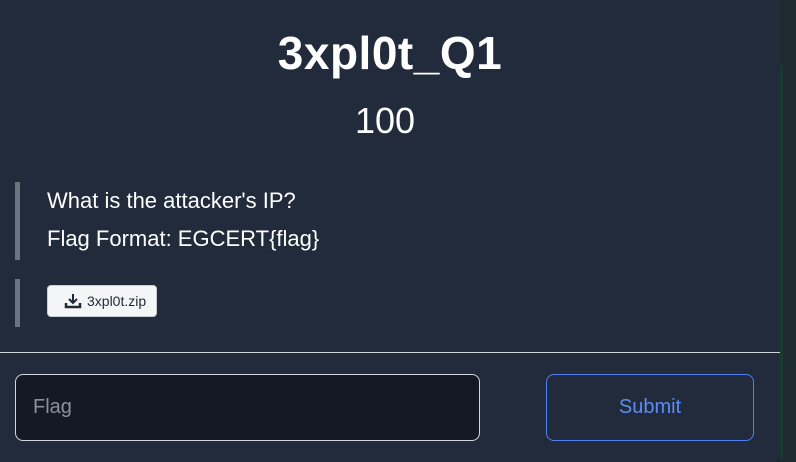 The height and width of the screenshot is (462, 796). I want to click on challenge-files: 3xpl0t.zip, so click(167, 303).